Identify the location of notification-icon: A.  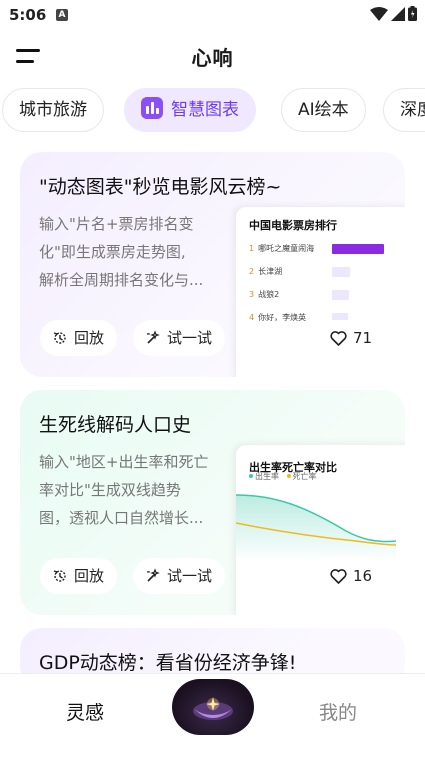
(62, 15).